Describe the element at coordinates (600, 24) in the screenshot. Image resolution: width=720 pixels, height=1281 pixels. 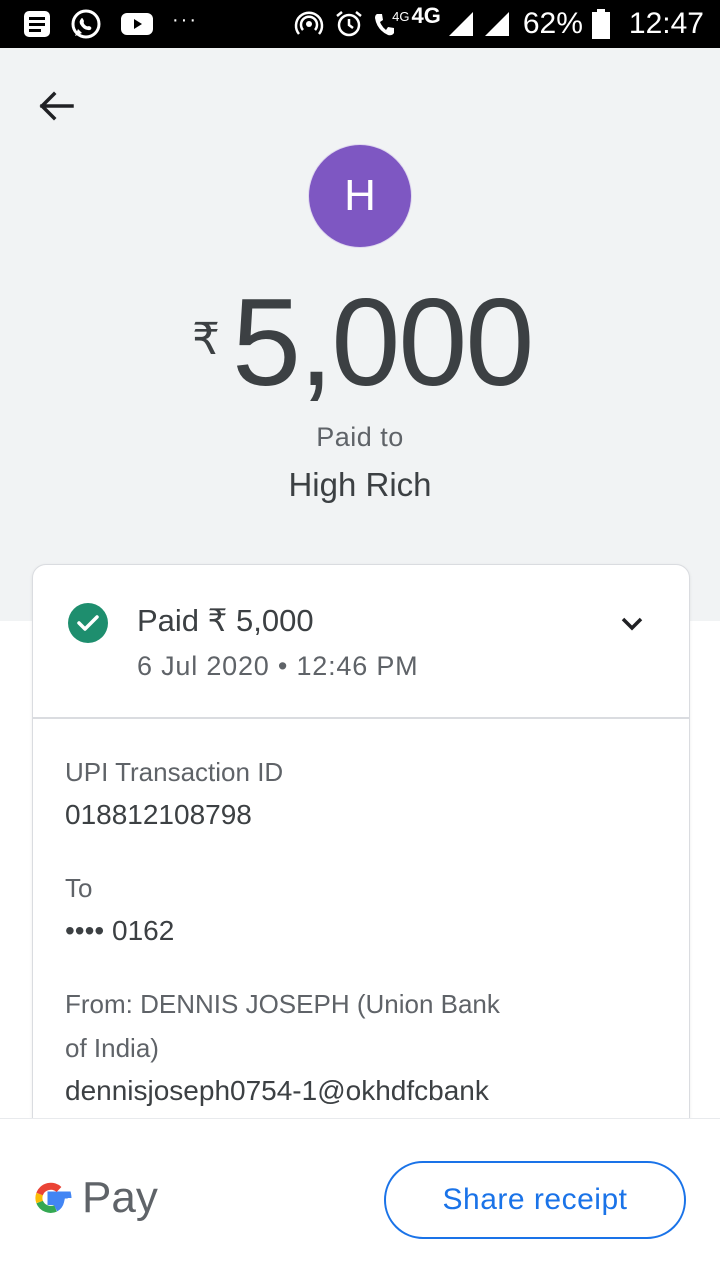
I see `battery-icon` at that location.